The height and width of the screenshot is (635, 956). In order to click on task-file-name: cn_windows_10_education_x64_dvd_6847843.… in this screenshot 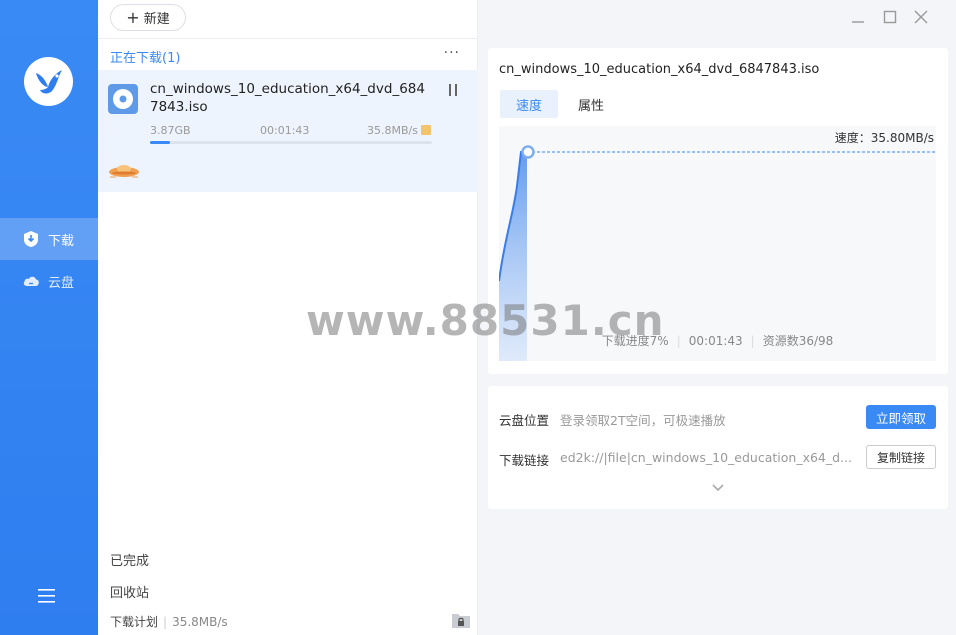, I will do `click(287, 98)`.